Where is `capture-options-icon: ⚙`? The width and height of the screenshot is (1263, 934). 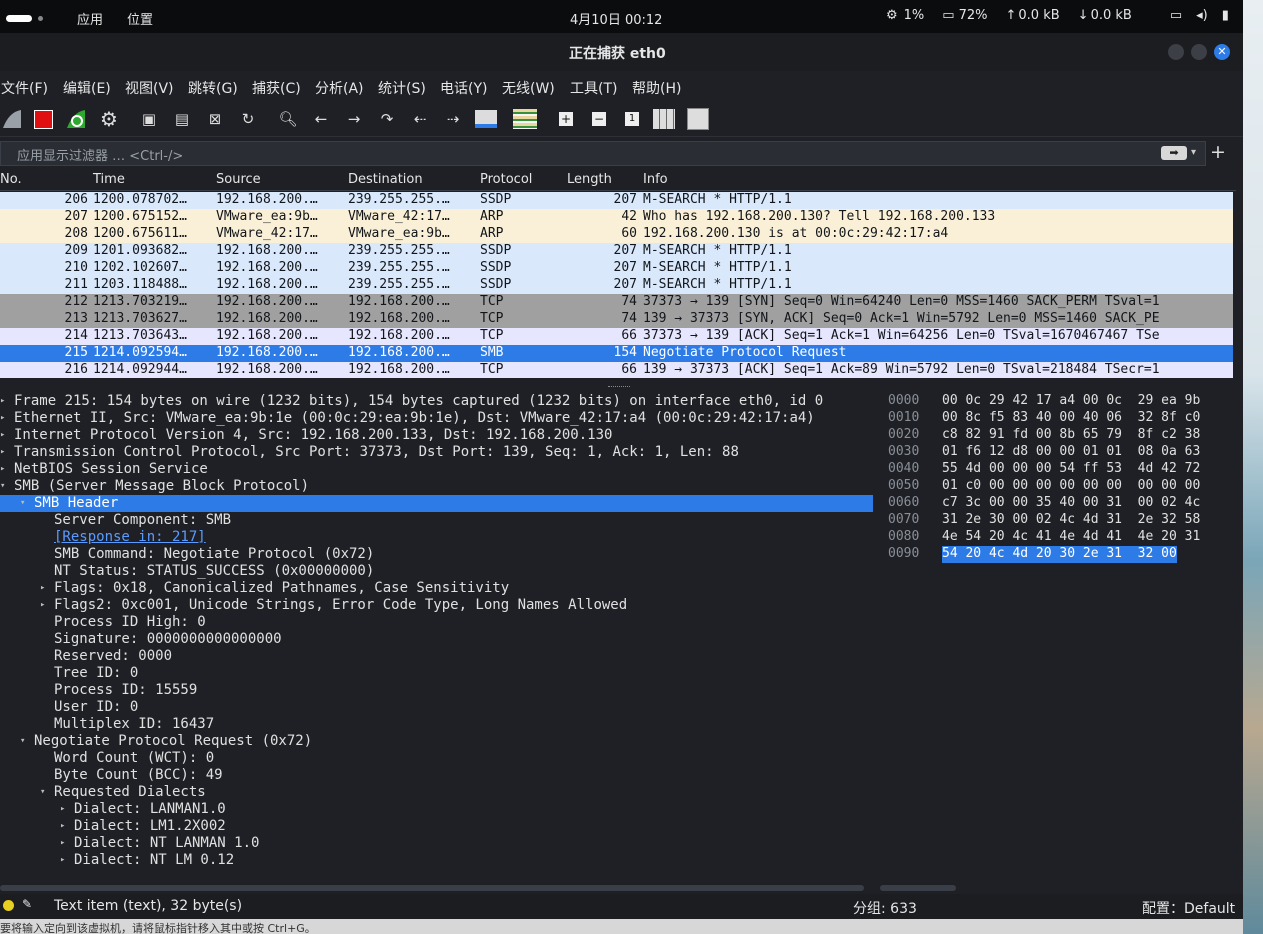 capture-options-icon: ⚙ is located at coordinates (109, 119).